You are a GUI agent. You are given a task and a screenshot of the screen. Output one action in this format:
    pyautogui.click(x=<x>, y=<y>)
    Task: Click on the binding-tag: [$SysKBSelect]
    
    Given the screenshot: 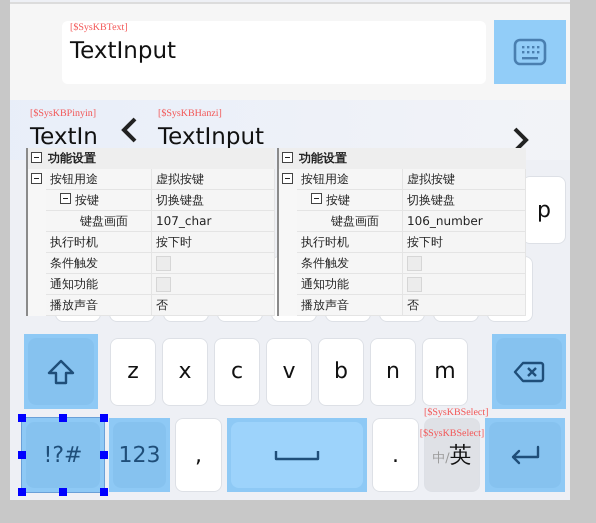 What is the action you would take?
    pyautogui.click(x=456, y=412)
    